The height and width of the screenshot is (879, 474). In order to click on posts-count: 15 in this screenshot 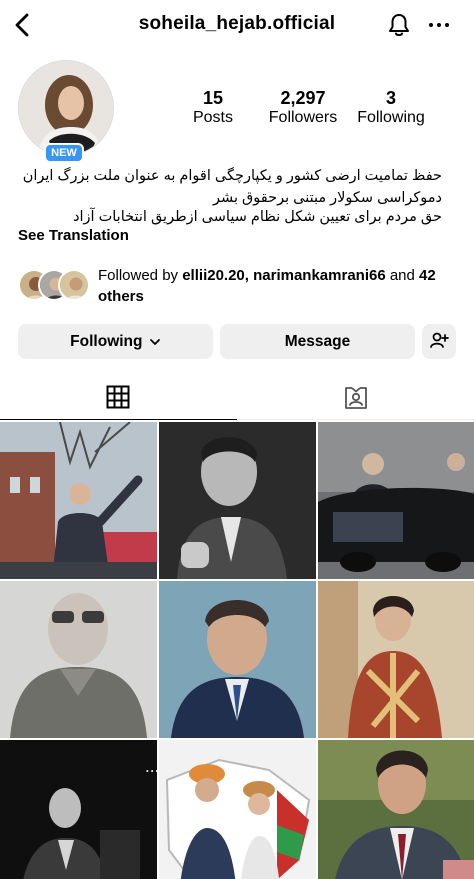, I will do `click(213, 98)`.